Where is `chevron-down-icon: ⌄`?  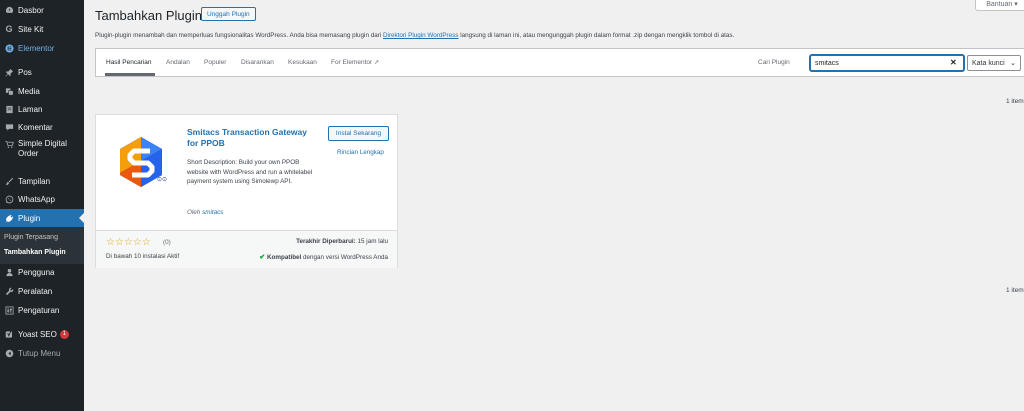
chevron-down-icon: ⌄ is located at coordinates (1013, 63).